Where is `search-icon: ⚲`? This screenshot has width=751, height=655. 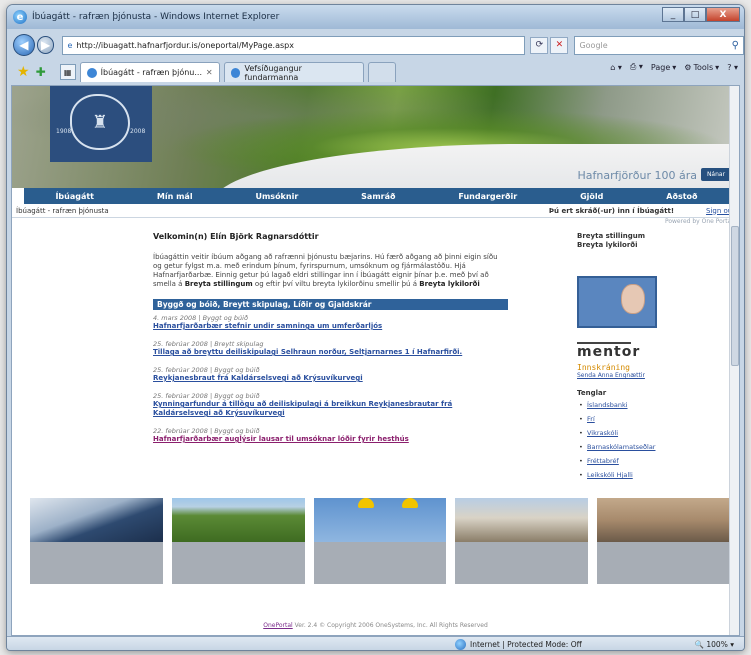 search-icon: ⚲ is located at coordinates (735, 45).